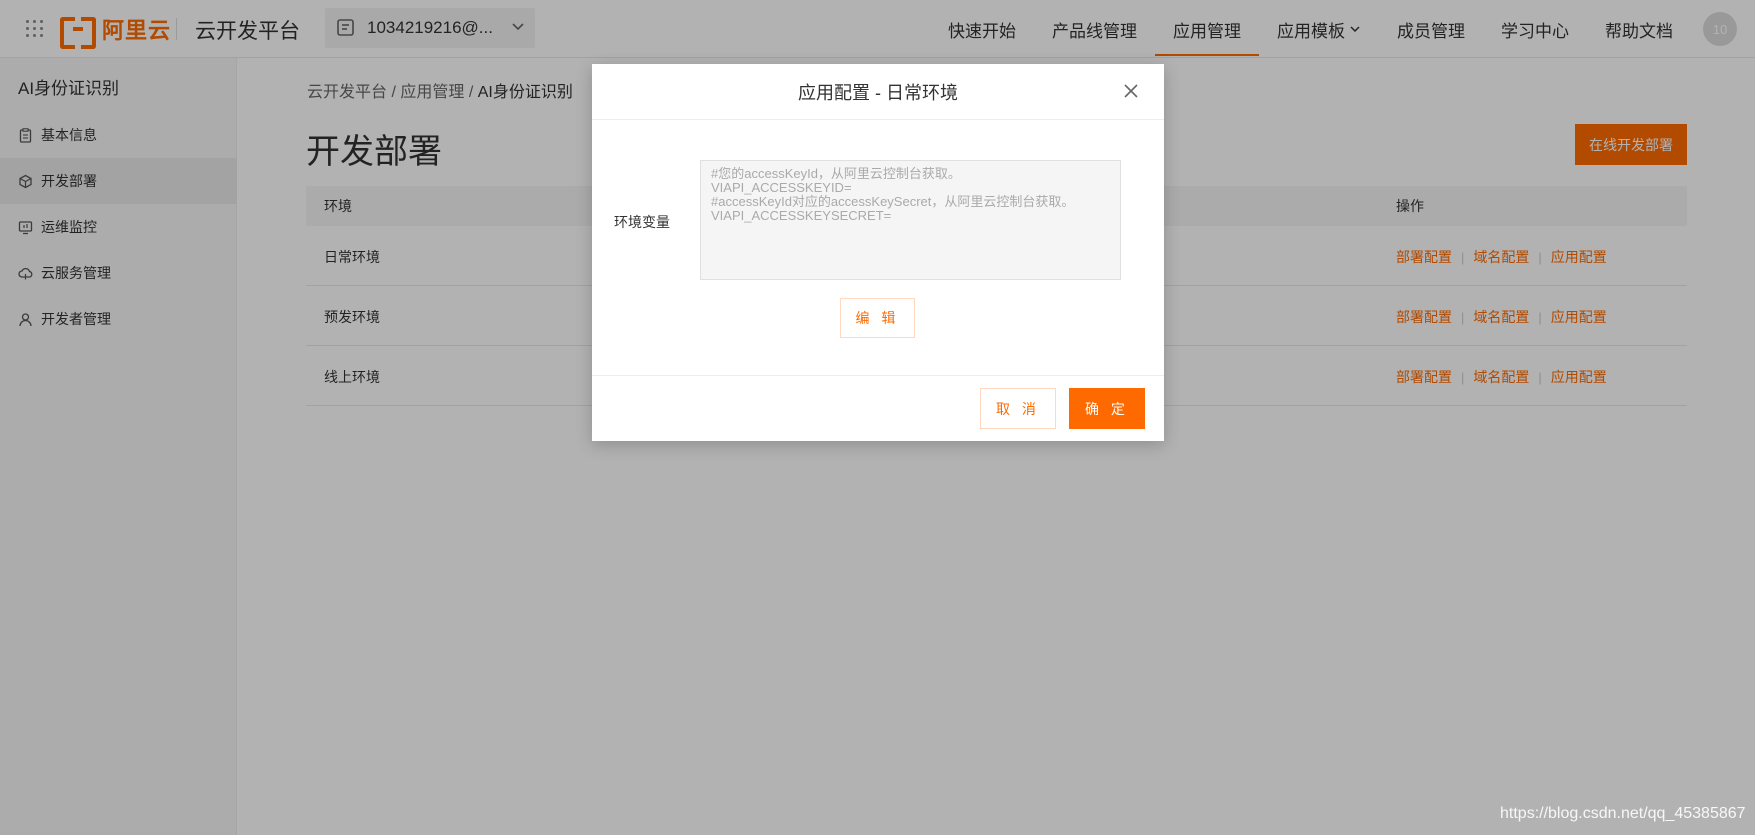 The width and height of the screenshot is (1755, 835). What do you see at coordinates (1107, 408) in the screenshot?
I see `confirm-button: 确 定` at bounding box center [1107, 408].